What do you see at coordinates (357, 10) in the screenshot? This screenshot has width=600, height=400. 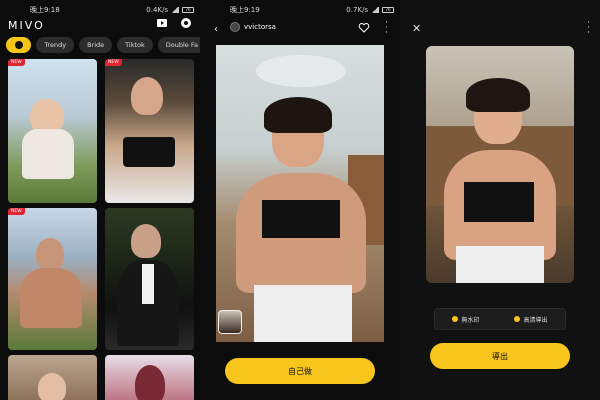 I see `status-speed: 0.7K/s` at bounding box center [357, 10].